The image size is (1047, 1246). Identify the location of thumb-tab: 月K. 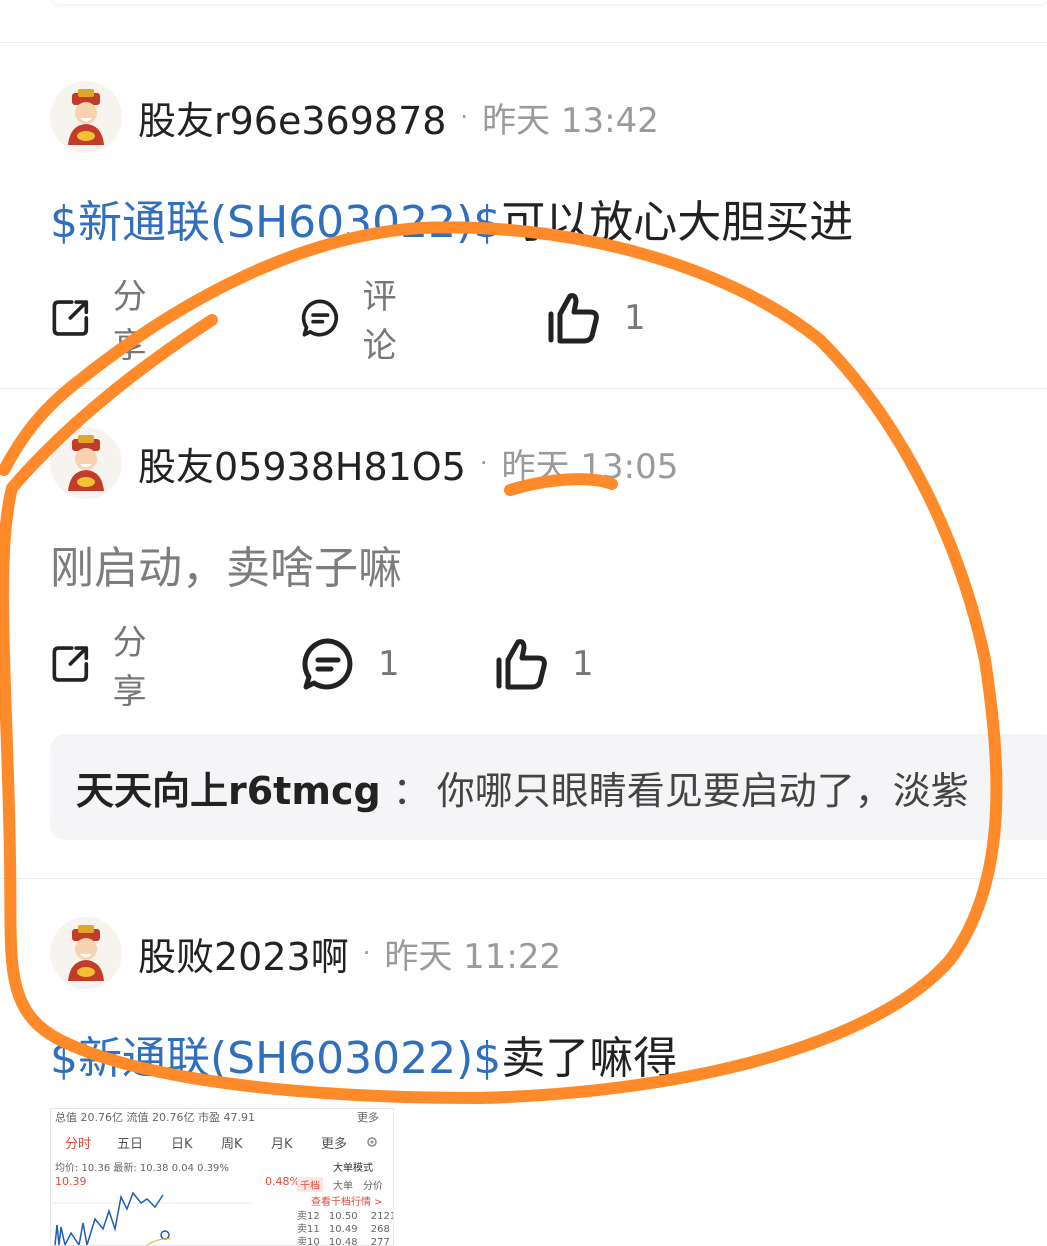
(282, 1144).